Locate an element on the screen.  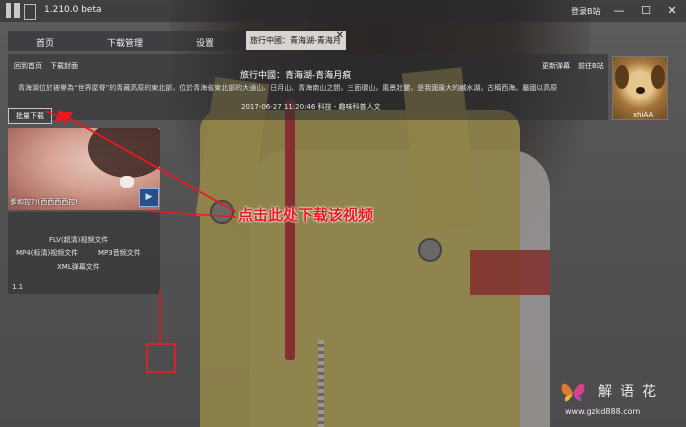
highlight-box is located at coordinates (161, 358).